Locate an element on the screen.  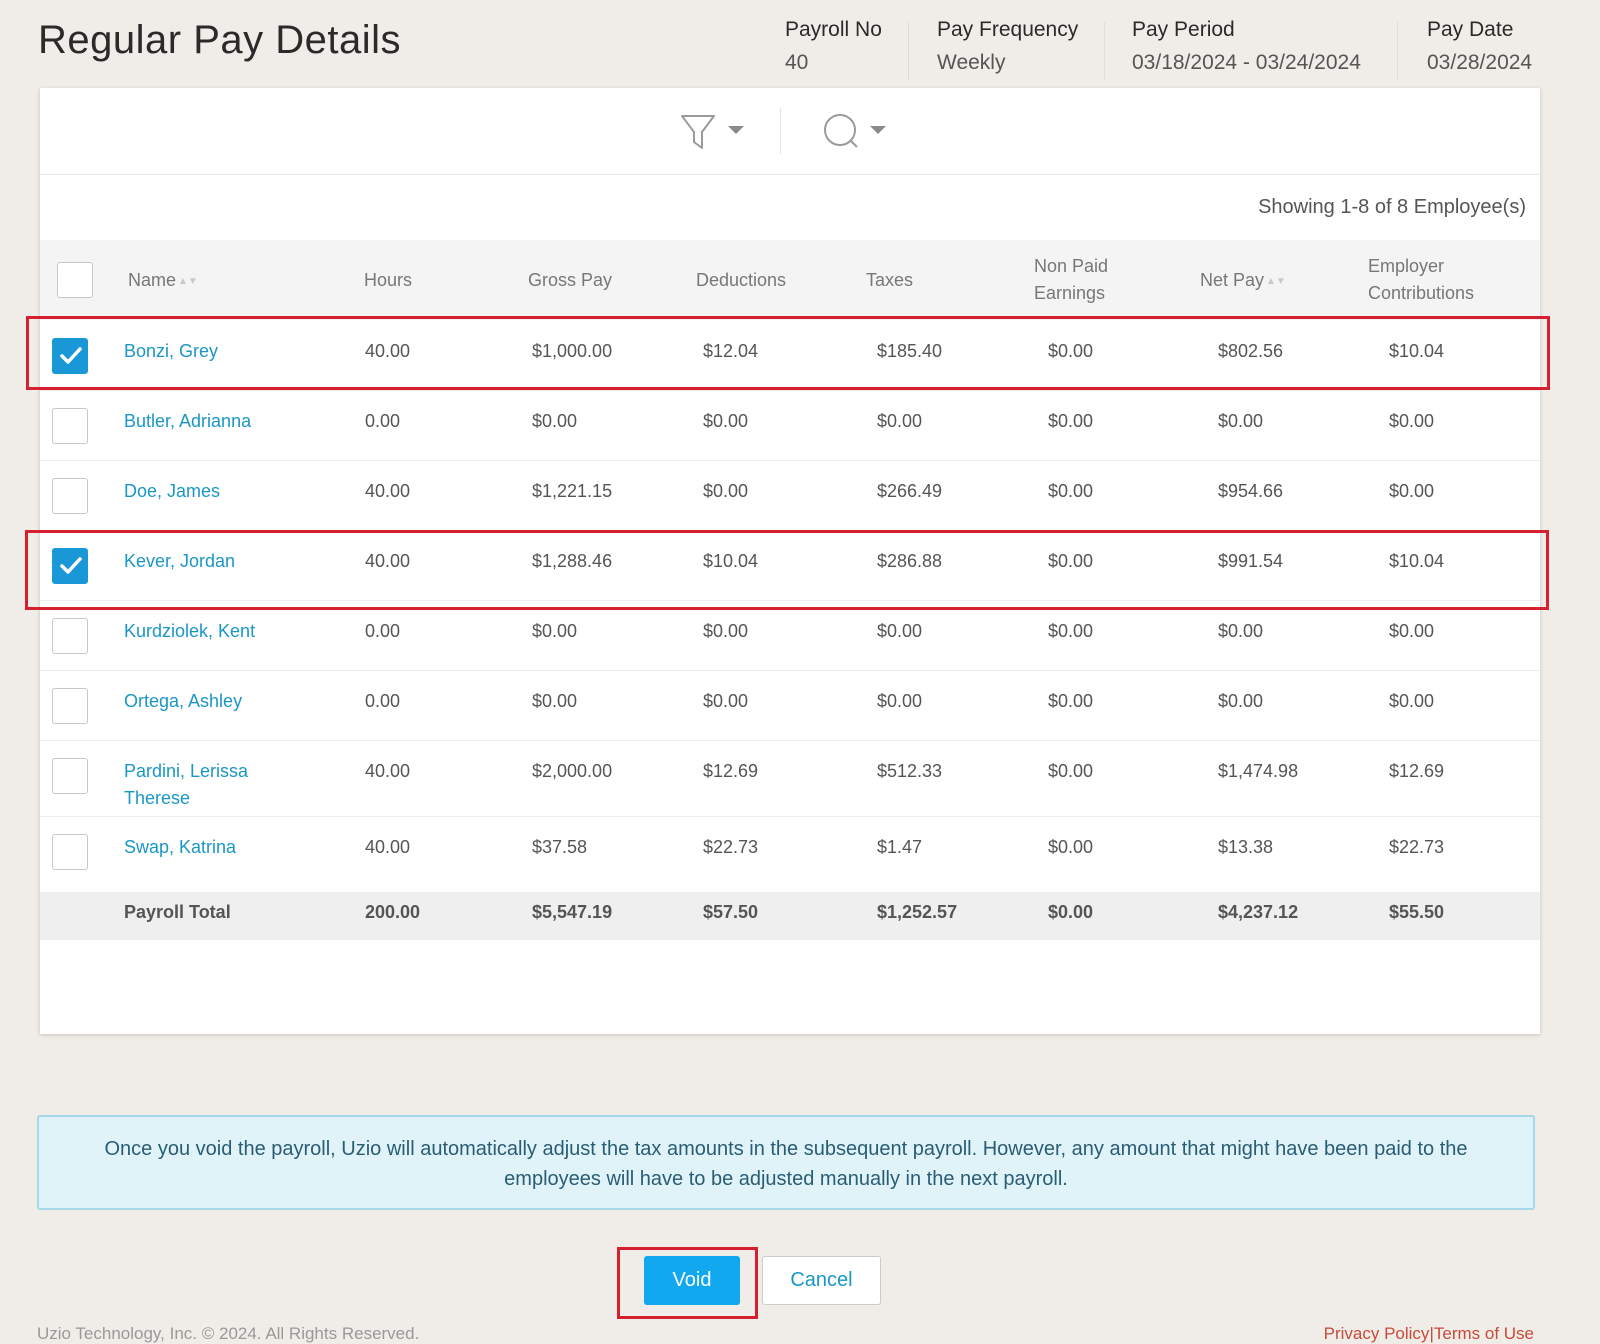
col-hours: Hours is located at coordinates (388, 280).